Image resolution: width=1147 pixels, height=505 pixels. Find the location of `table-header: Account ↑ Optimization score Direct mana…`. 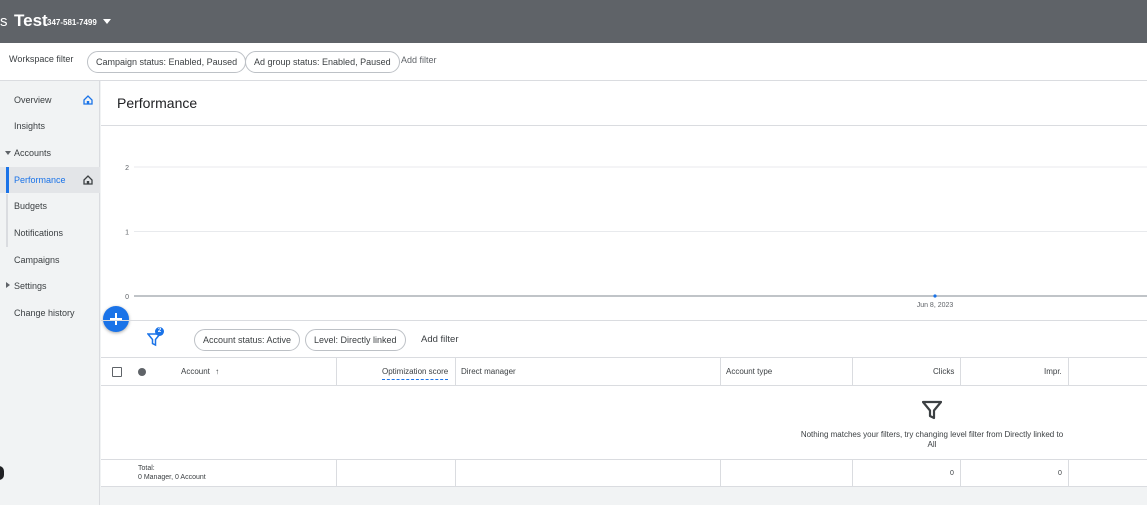

table-header: Account ↑ Optimization score Direct mana… is located at coordinates (624, 371).